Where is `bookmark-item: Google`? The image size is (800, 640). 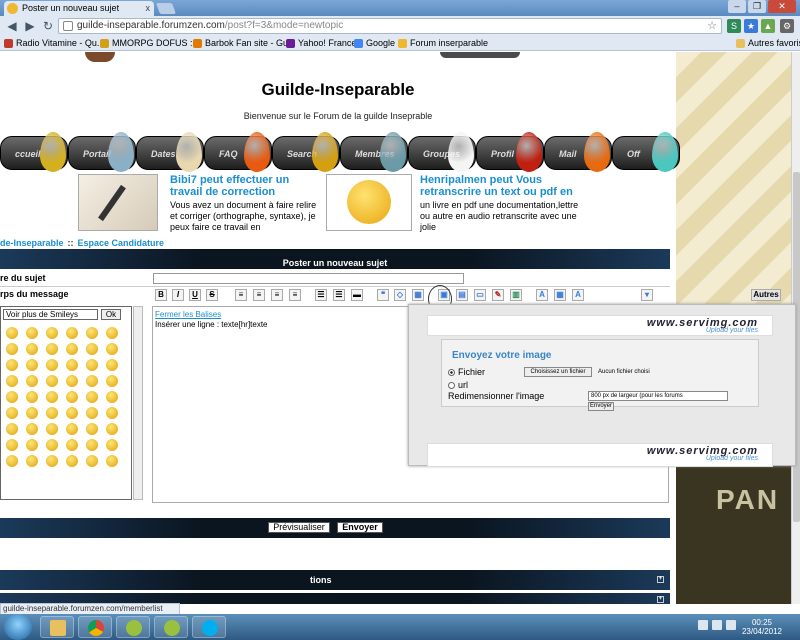 bookmark-item: Google is located at coordinates (374, 43).